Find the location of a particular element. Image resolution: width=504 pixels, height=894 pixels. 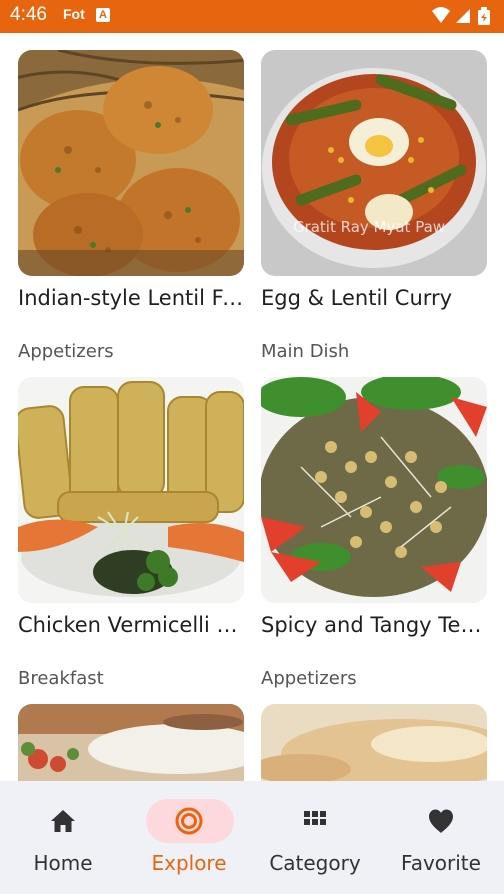

nav-favorite: Favorite is located at coordinates (441, 837).